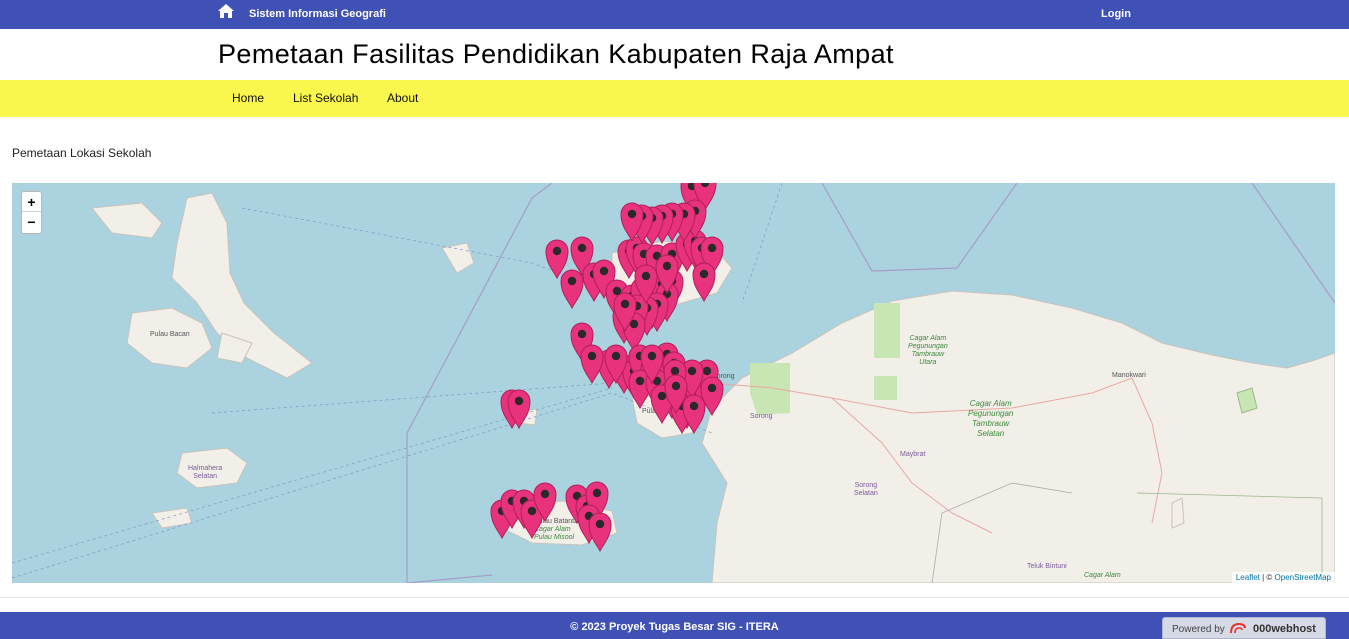  What do you see at coordinates (325, 98) in the screenshot?
I see `nav-item-list-sekolah: List Sekolah` at bounding box center [325, 98].